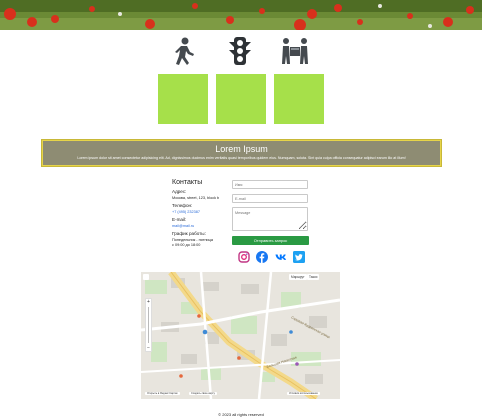 The height and width of the screenshot is (419, 482). What do you see at coordinates (241, 149) in the screenshot?
I see `info-title: Lorem Ipsum` at bounding box center [241, 149].